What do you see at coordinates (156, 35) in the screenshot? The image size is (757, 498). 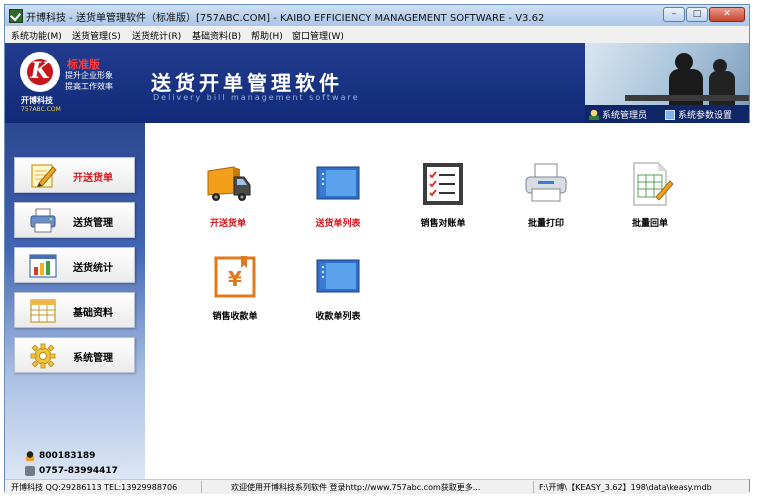 I see `menu-statistics: 送货统计(R)` at bounding box center [156, 35].